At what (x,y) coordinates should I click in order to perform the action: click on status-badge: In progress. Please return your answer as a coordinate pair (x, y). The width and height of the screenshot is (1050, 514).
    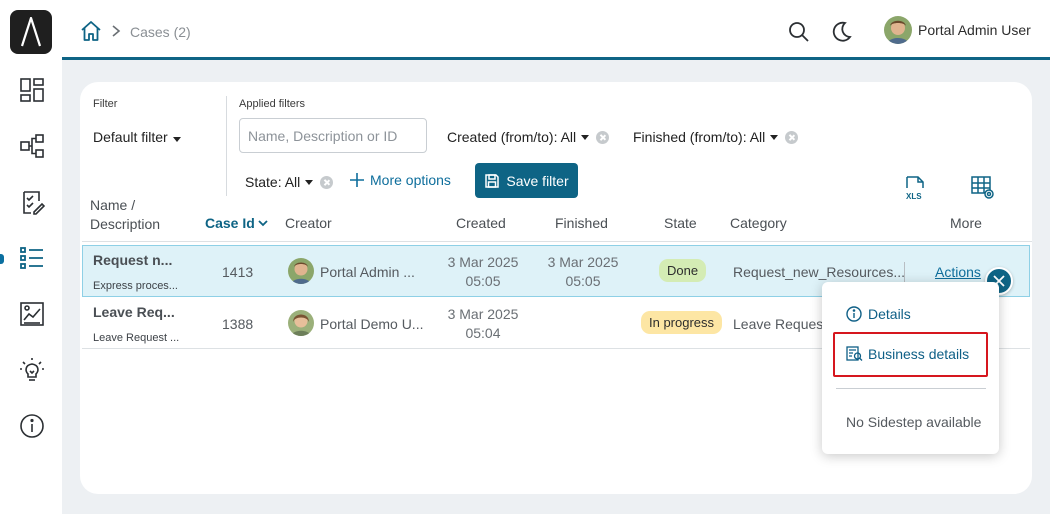
    Looking at the image, I should click on (682, 322).